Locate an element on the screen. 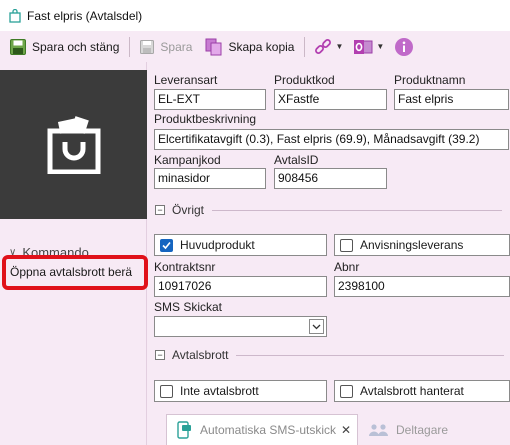 The image size is (510, 445). tab-automatiska-sms-label: Automatiska SMS-utskick is located at coordinates (268, 430).